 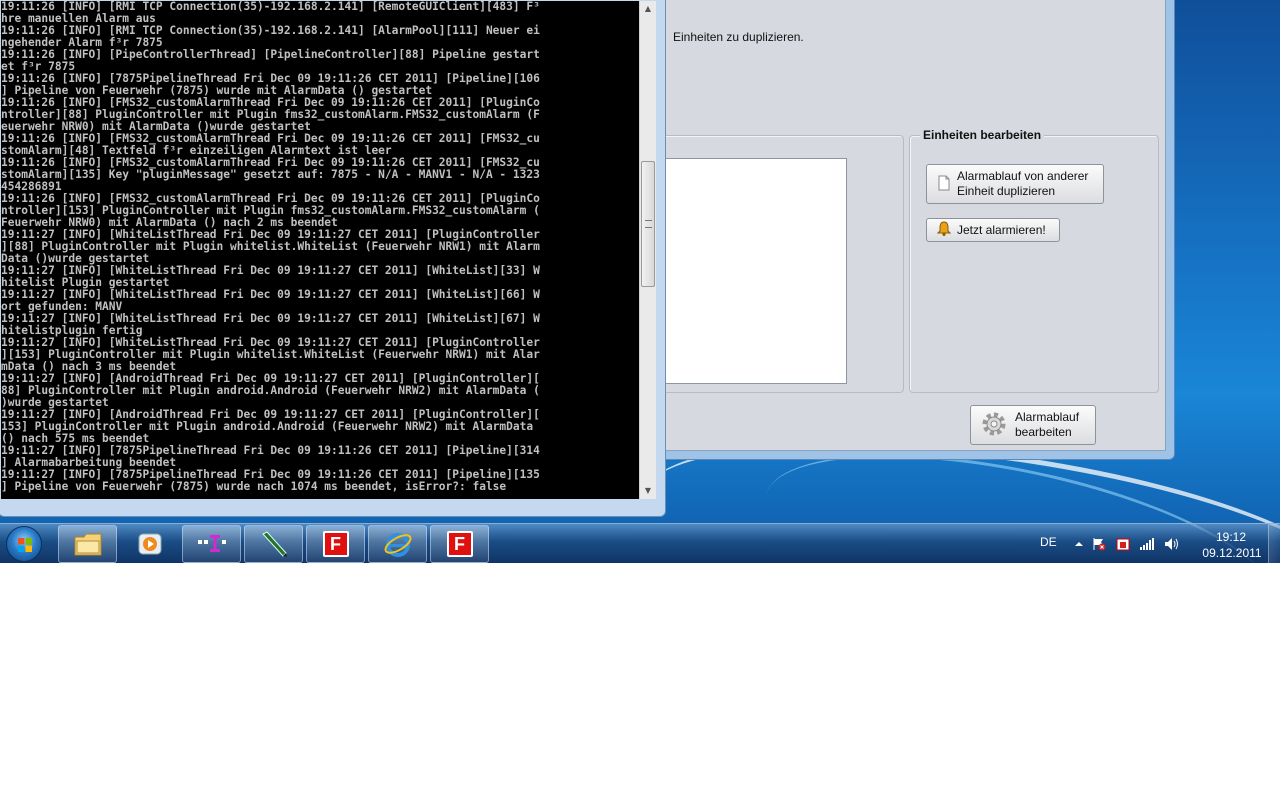 I want to click on system-tray: DE 19:12 09.12.2011, so click(x=1157, y=543).